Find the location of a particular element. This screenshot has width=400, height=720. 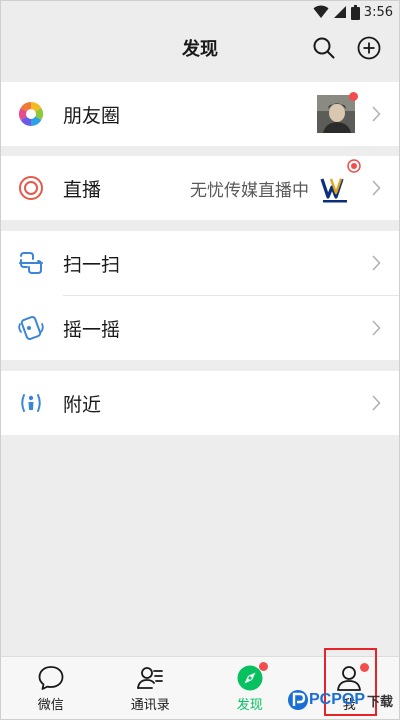

nearby-label: 附近 is located at coordinates (82, 404).